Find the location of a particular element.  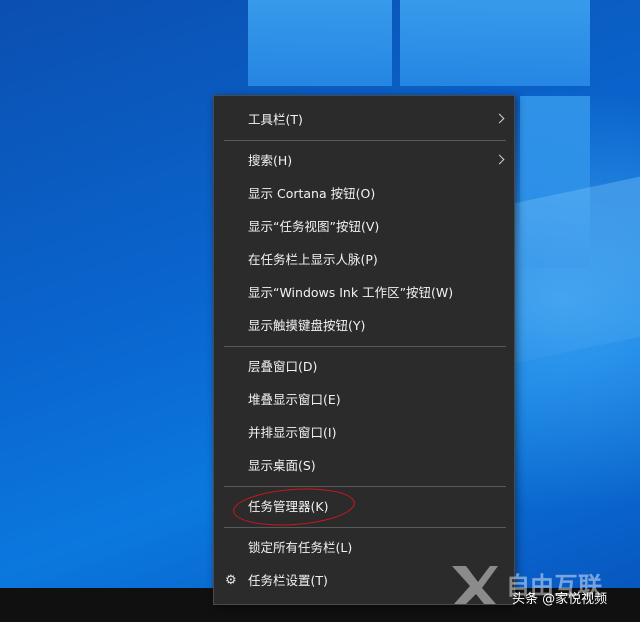

menu-item-show-task-view-button: 显示“任务视图”按钮(V) is located at coordinates (364, 227).